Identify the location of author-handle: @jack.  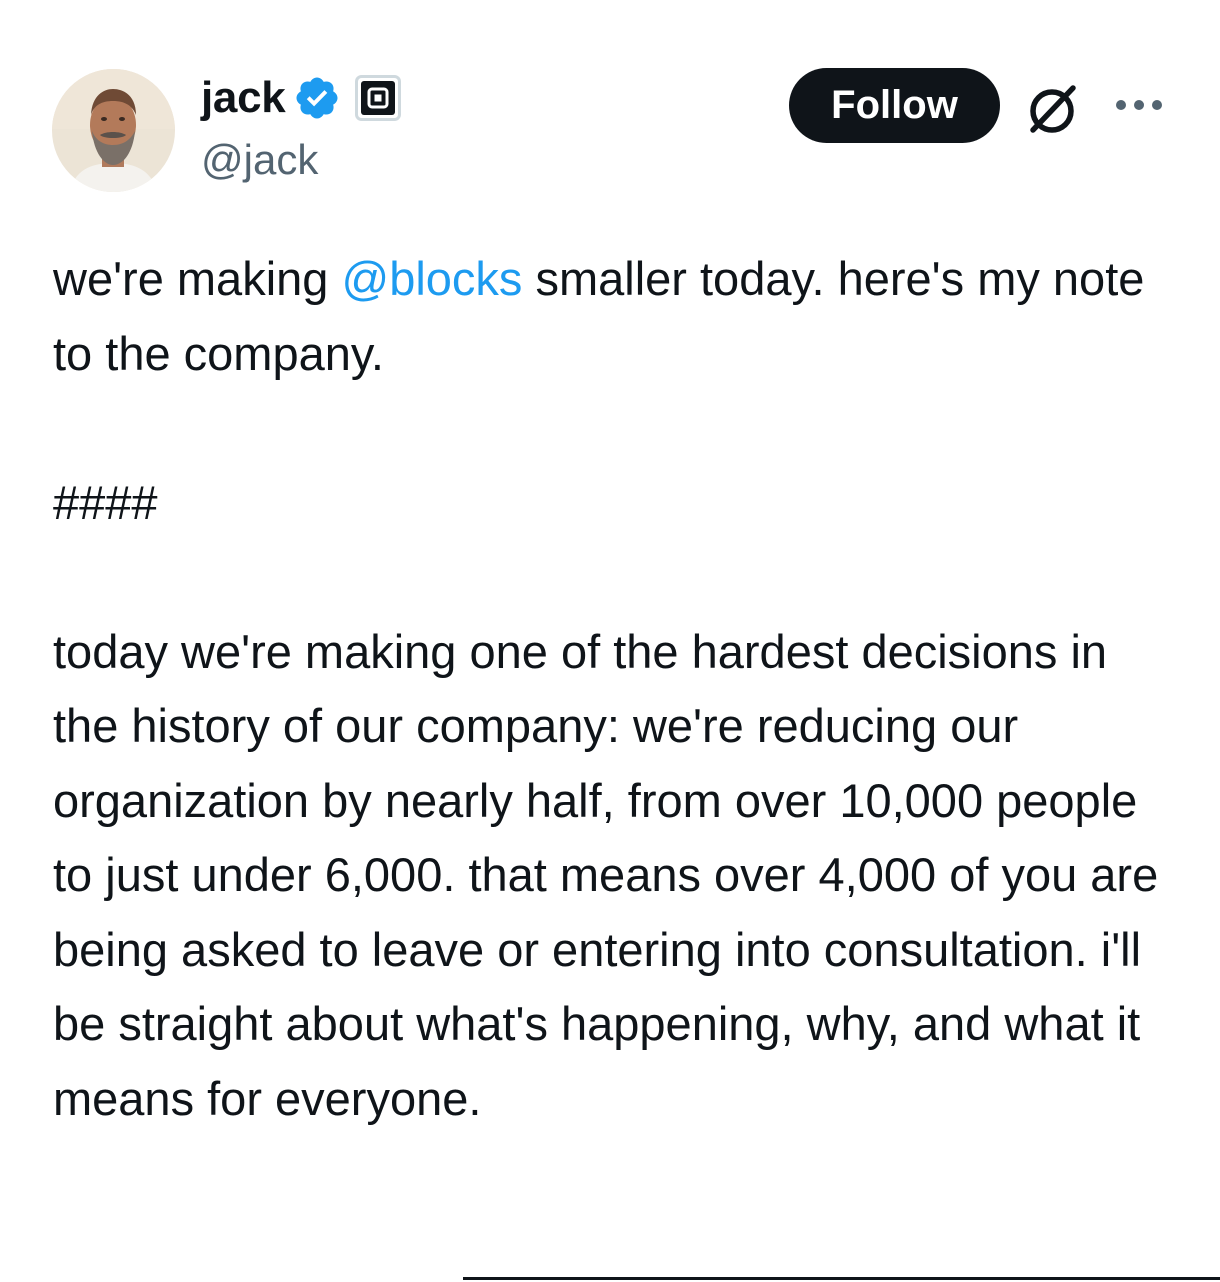
(259, 160).